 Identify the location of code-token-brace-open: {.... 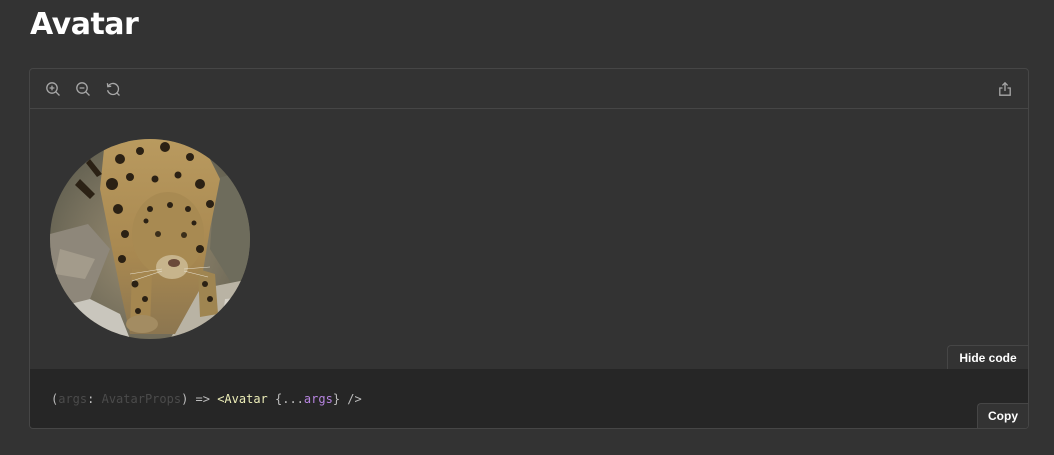
(285, 399).